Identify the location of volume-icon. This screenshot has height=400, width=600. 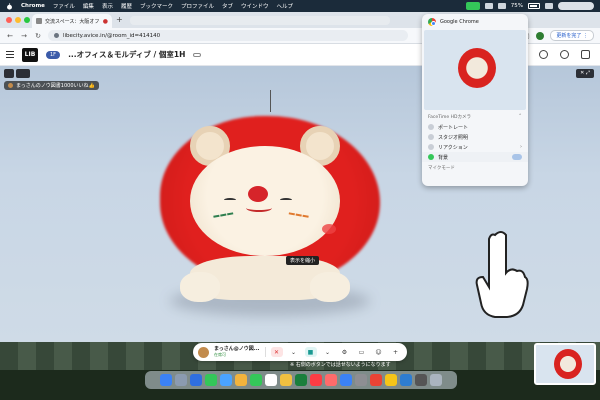
(501, 6).